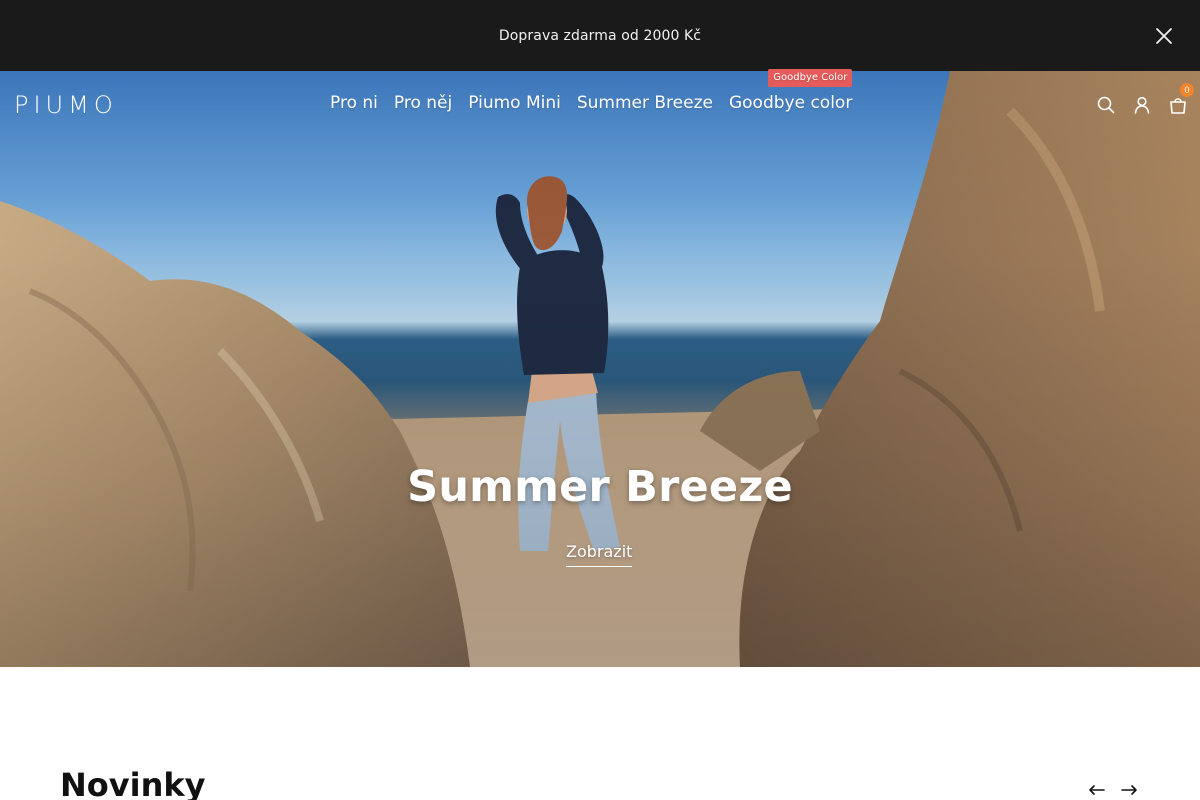 The height and width of the screenshot is (800, 1200). What do you see at coordinates (514, 103) in the screenshot?
I see `nav-item-piumo-mini: Piumo Mini` at bounding box center [514, 103].